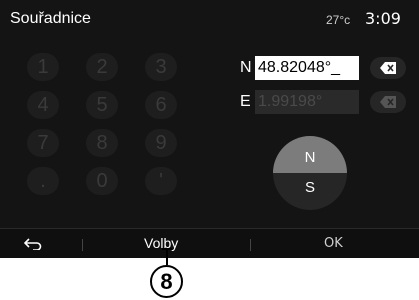 The image size is (419, 300). What do you see at coordinates (161, 143) in the screenshot?
I see `key-9: 9` at bounding box center [161, 143].